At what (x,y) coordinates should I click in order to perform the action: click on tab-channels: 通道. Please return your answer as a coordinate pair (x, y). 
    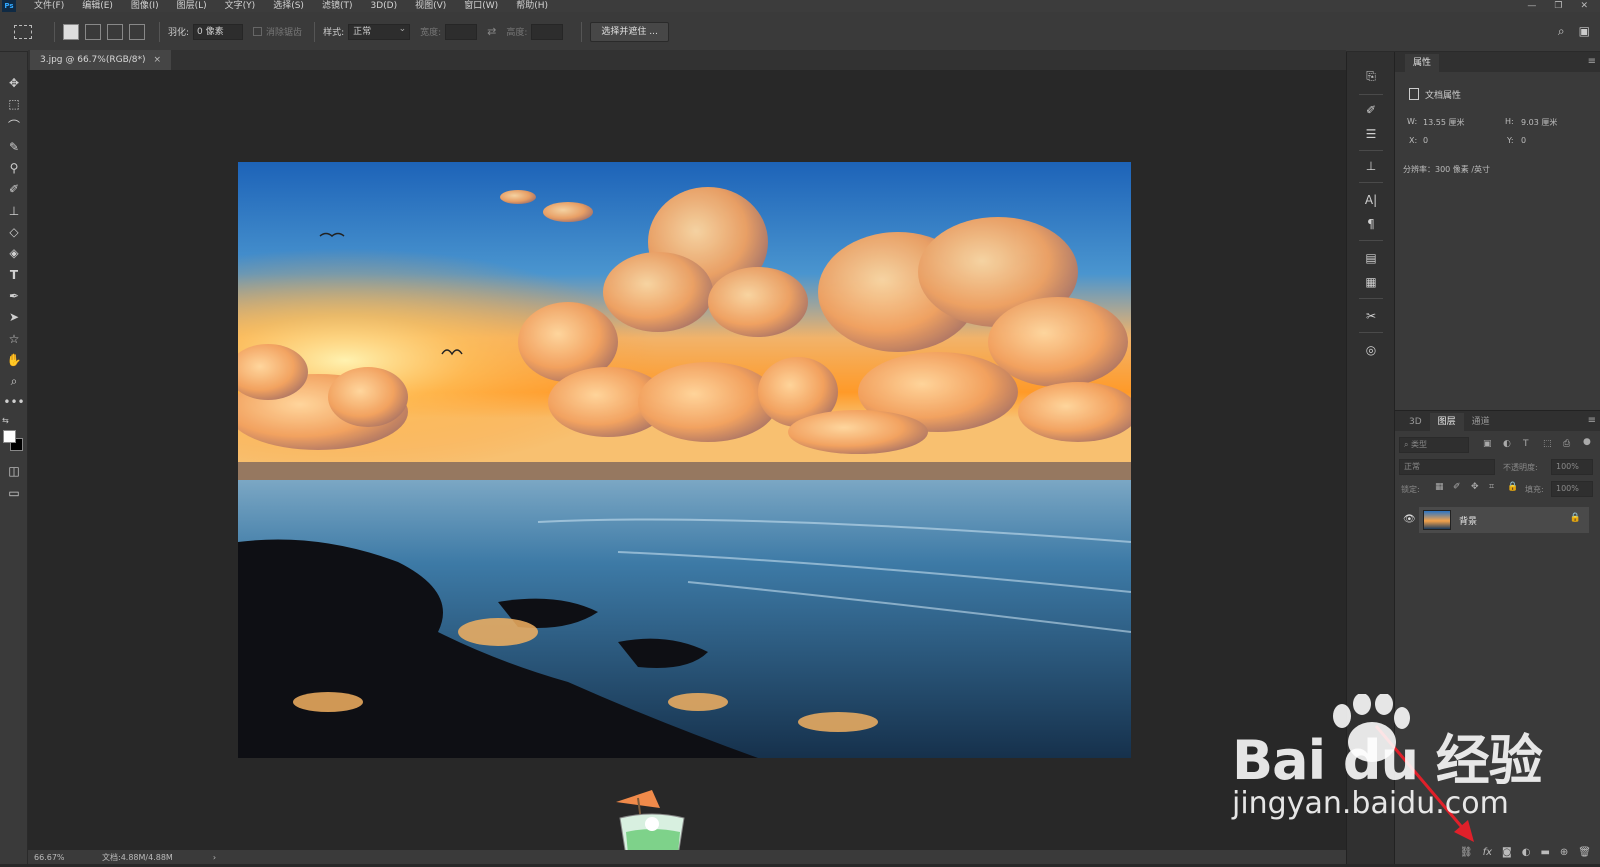
    Looking at the image, I should click on (1481, 422).